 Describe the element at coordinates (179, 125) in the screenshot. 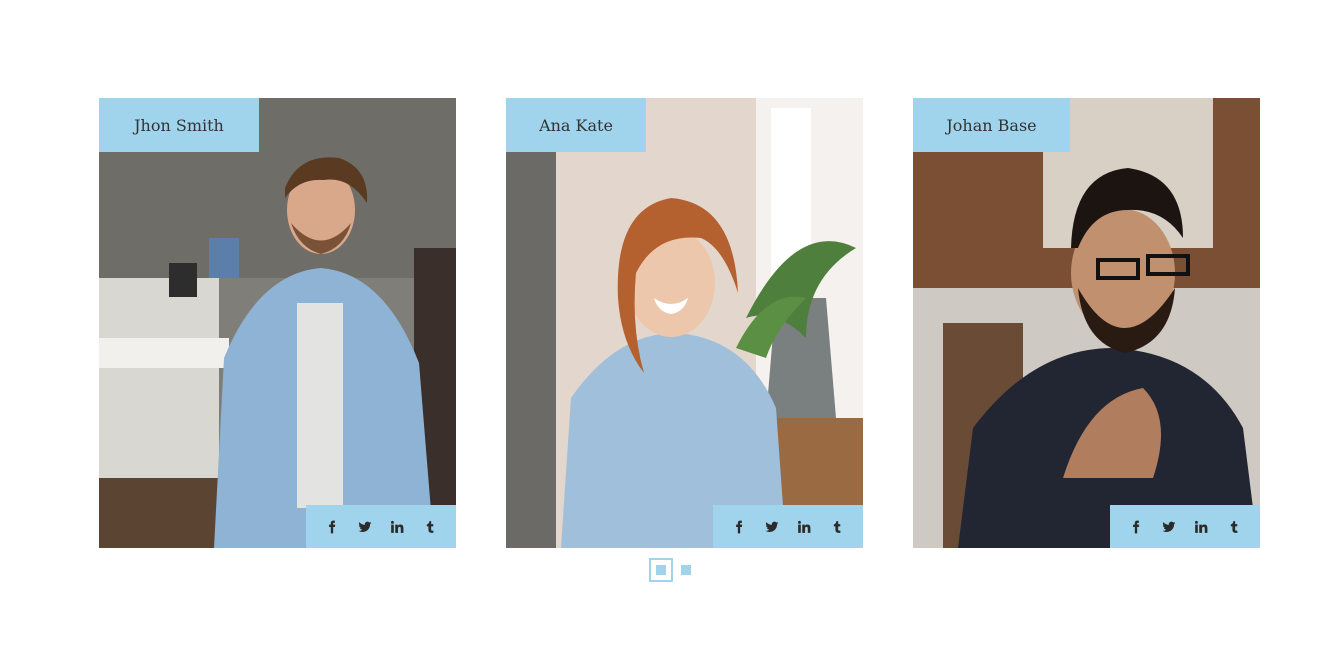

I see `member-name: Jhon Smith` at that location.